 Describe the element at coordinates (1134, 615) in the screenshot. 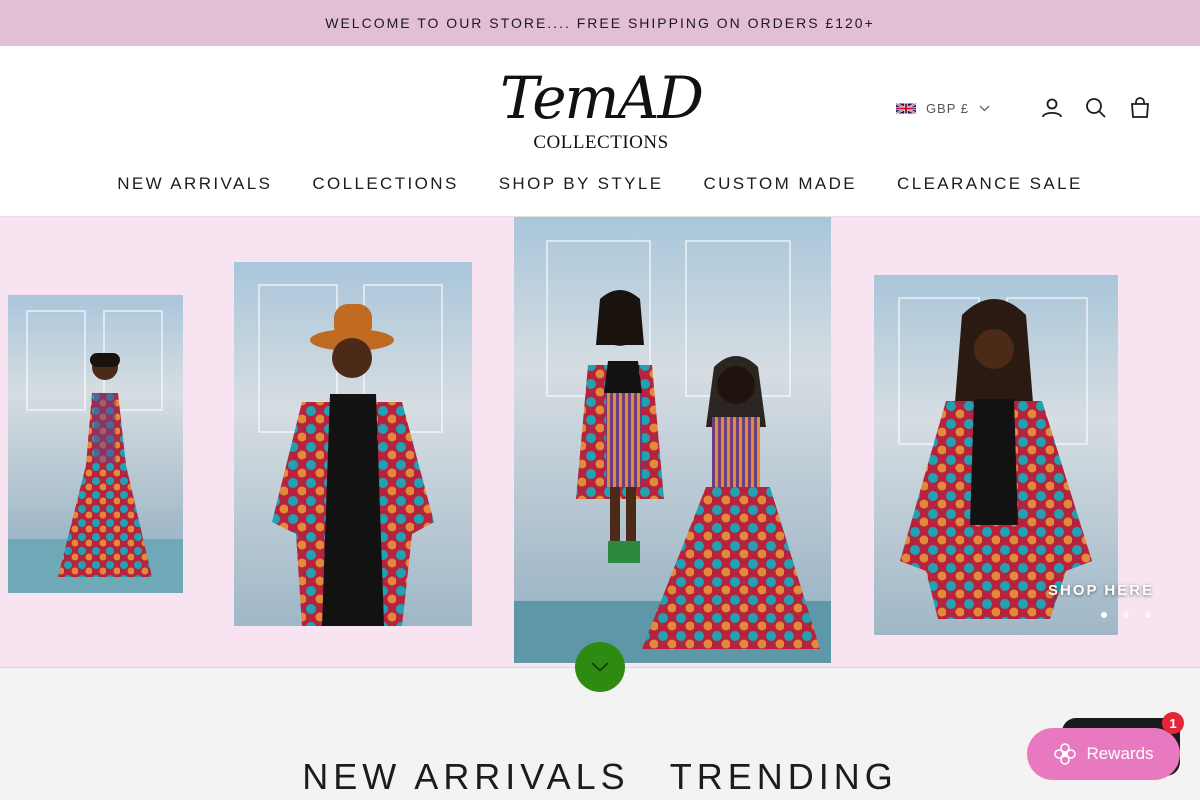

I see `slide-dots` at that location.